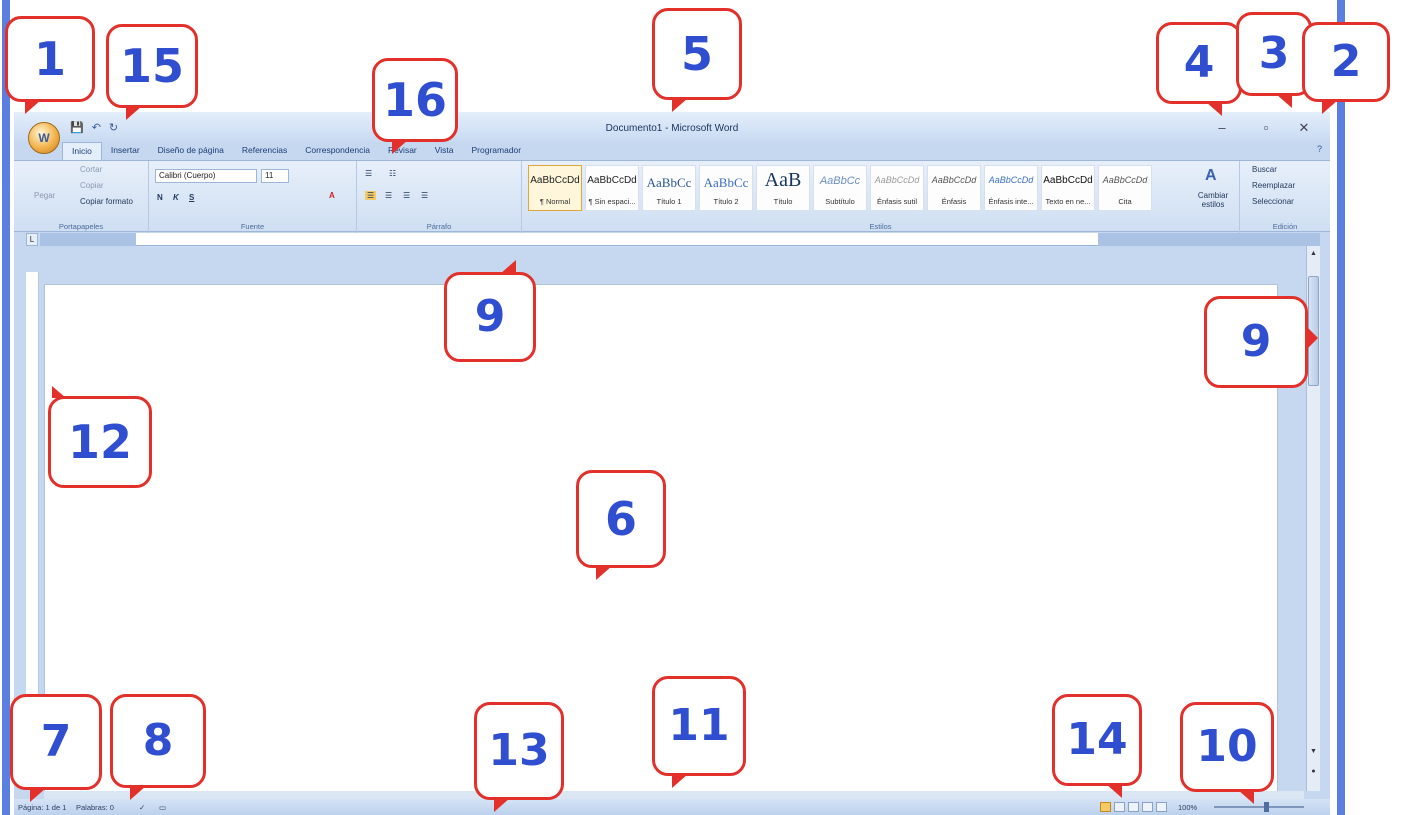 The width and height of the screenshot is (1404, 815). Describe the element at coordinates (392, 173) in the screenshot. I see `numbering-icon: ☷` at that location.